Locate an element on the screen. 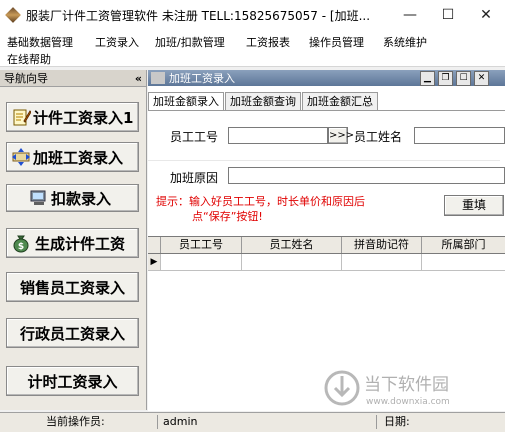 This screenshot has width=505, height=432. status-bar: 当前操作员: admin 日期: is located at coordinates (252, 422).